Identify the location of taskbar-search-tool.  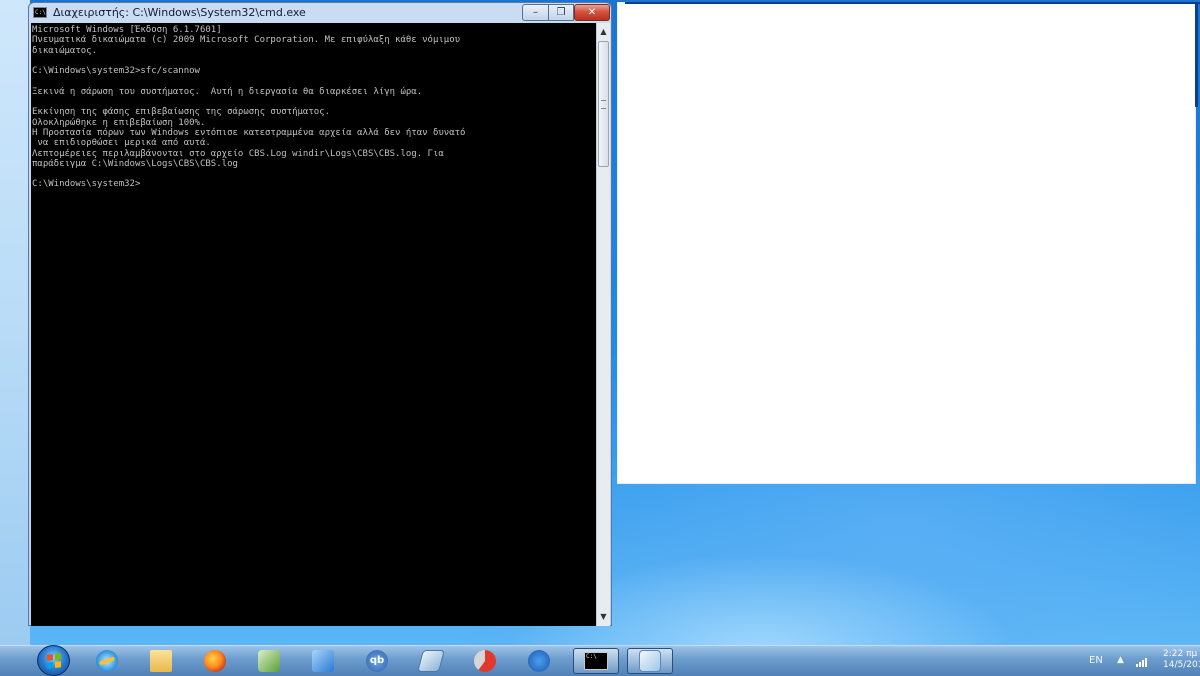
(323, 661).